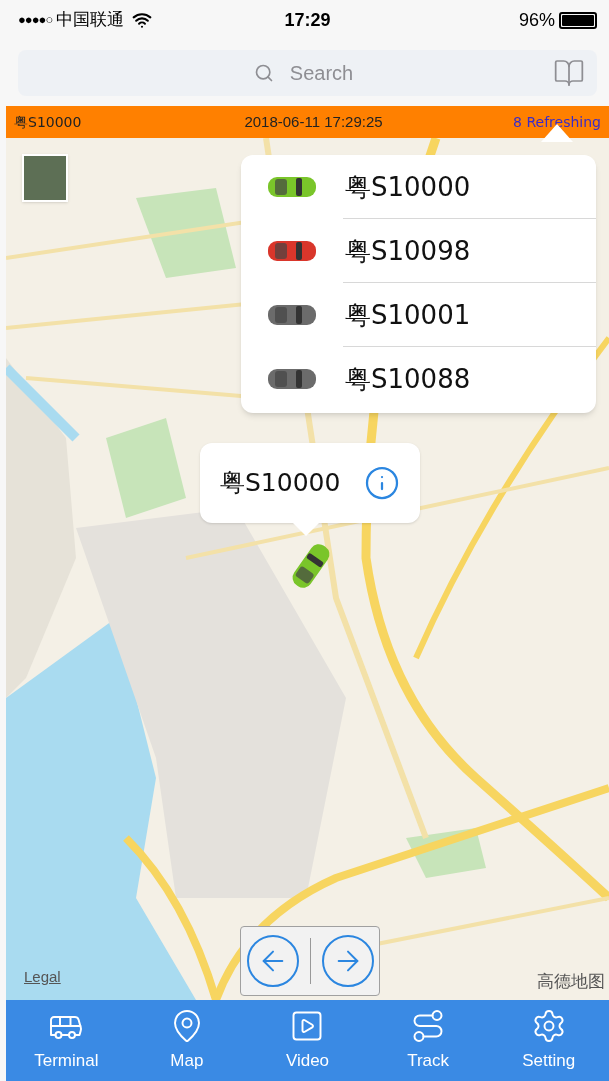  I want to click on legal-link: Legal, so click(42, 976).